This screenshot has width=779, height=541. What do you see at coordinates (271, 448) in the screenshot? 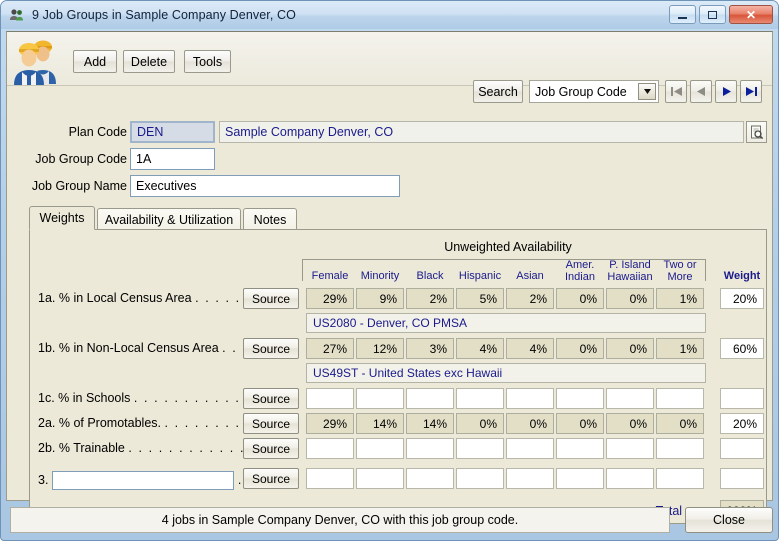
I see `source-button-2b: Source` at bounding box center [271, 448].